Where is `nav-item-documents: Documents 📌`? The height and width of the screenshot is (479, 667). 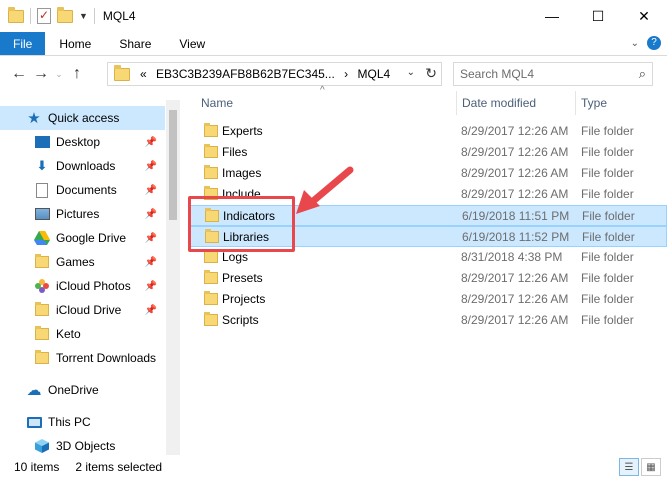
nav-item-documents: Documents 📌 is located at coordinates (82, 190).